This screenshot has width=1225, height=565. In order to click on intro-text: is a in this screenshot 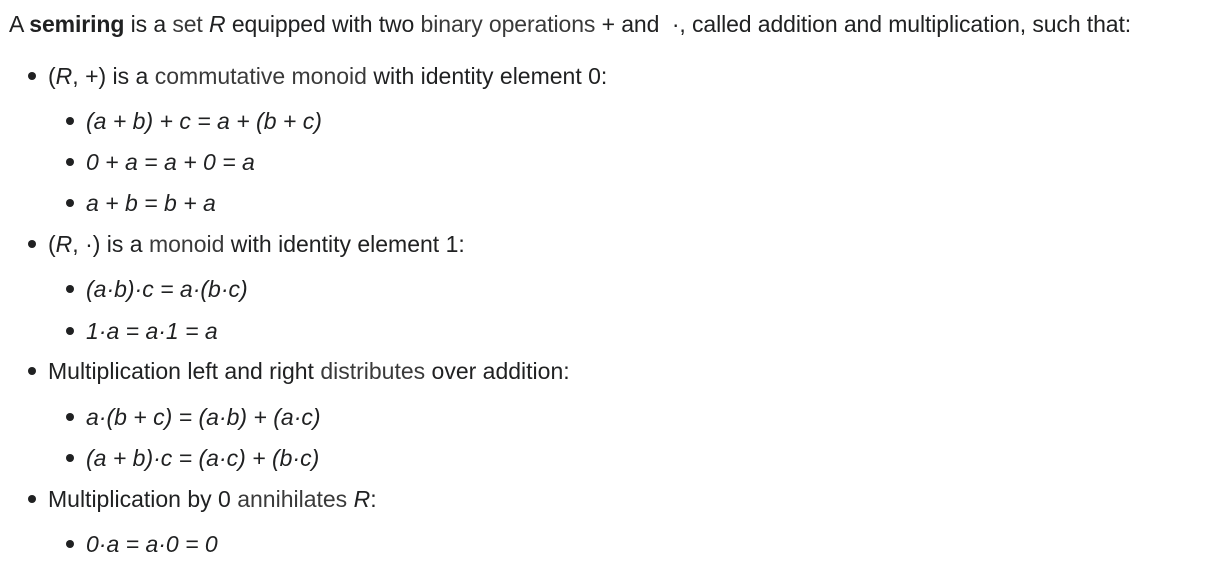, I will do `click(148, 24)`.